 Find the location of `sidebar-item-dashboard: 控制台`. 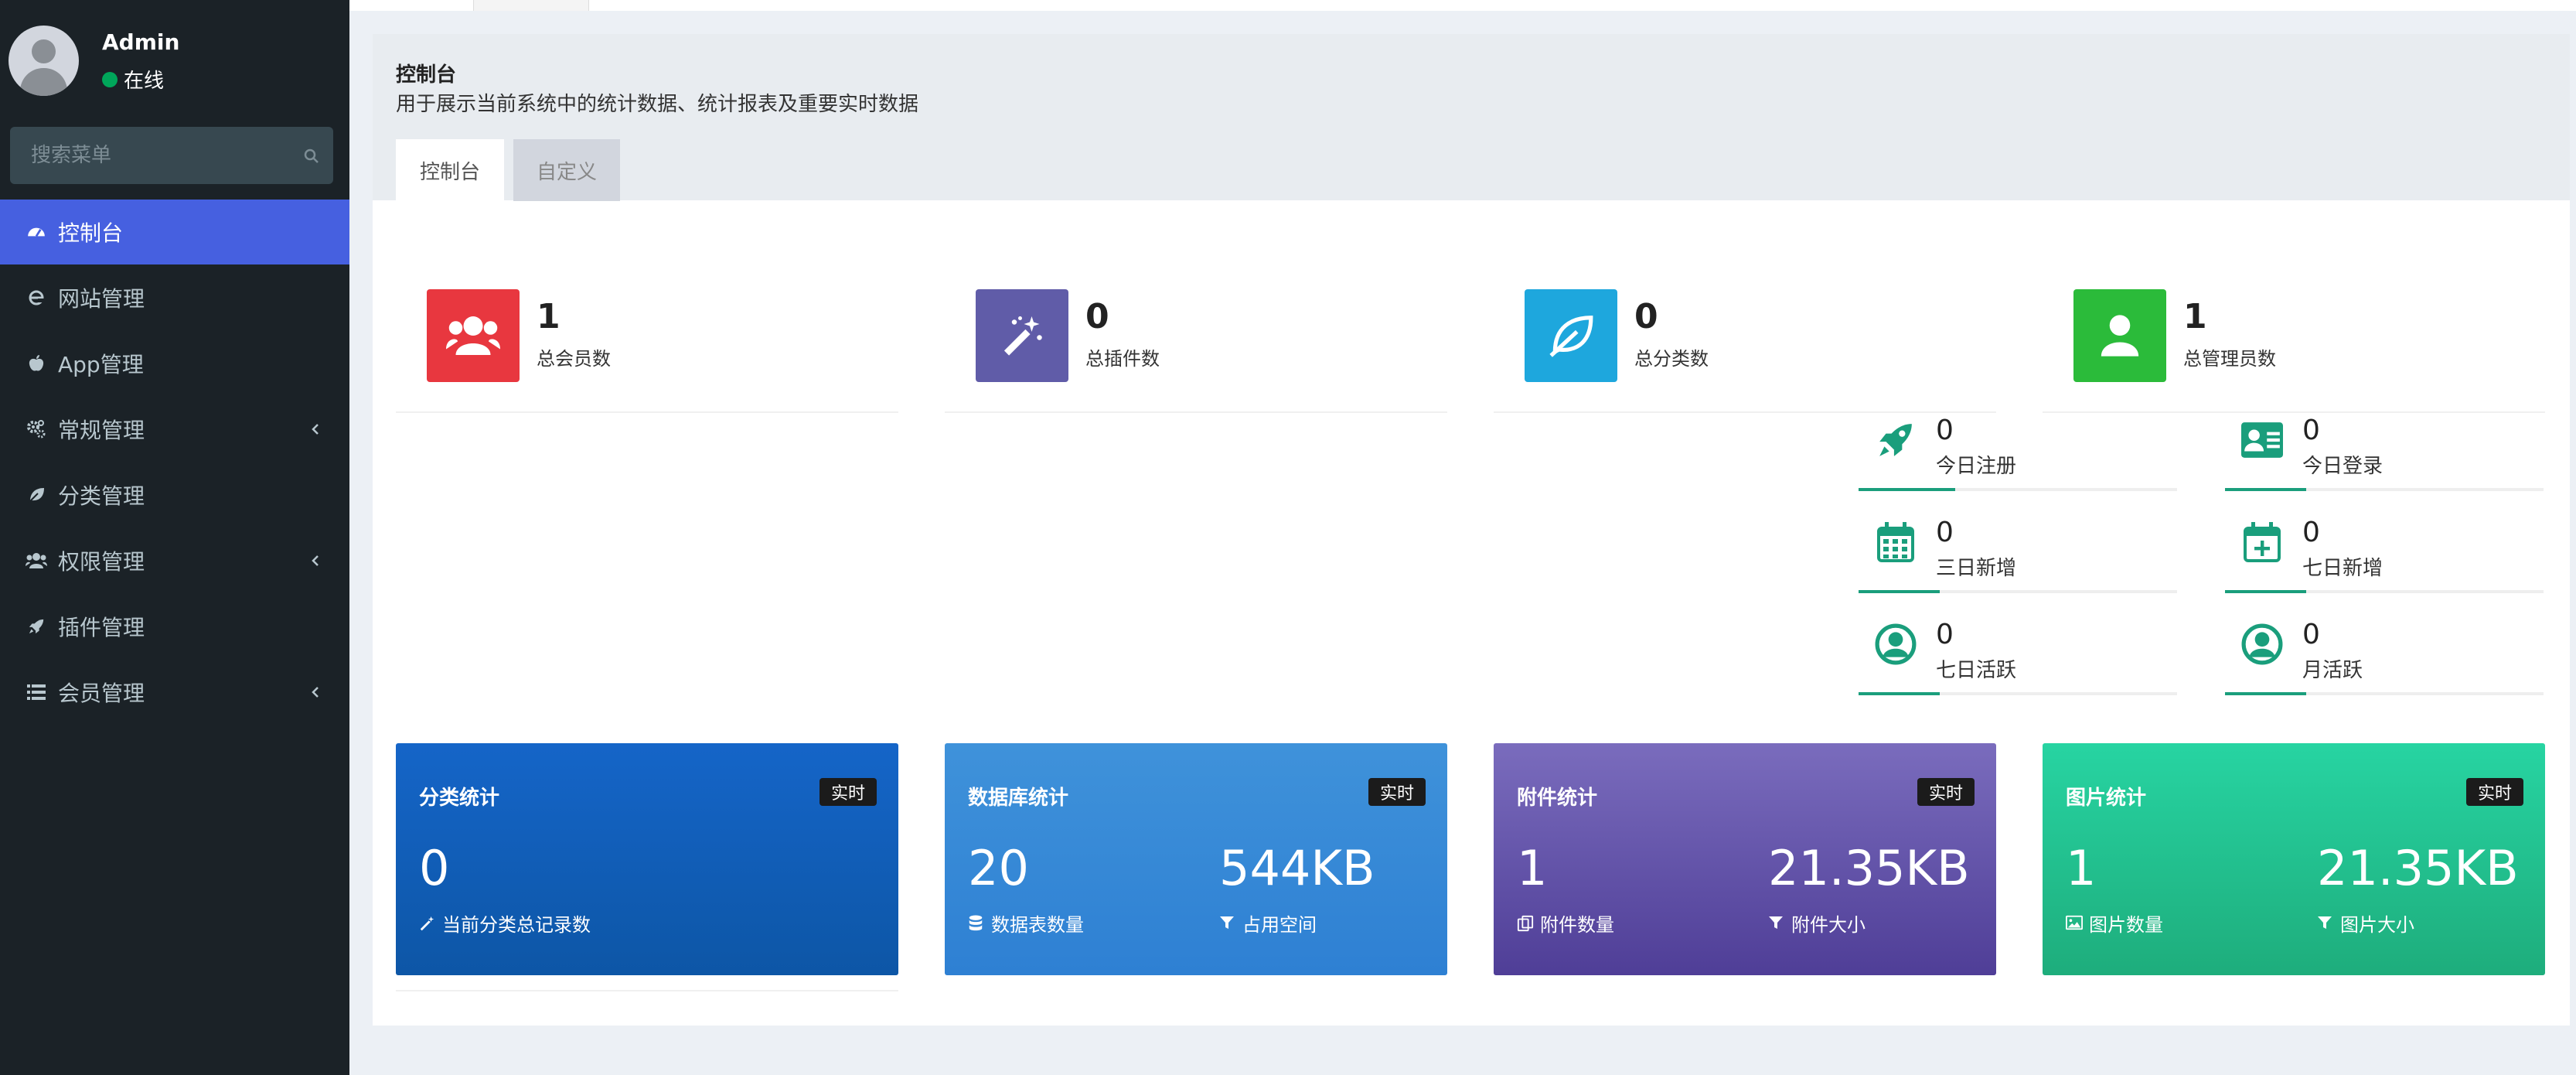

sidebar-item-dashboard: 控制台 is located at coordinates (174, 232).